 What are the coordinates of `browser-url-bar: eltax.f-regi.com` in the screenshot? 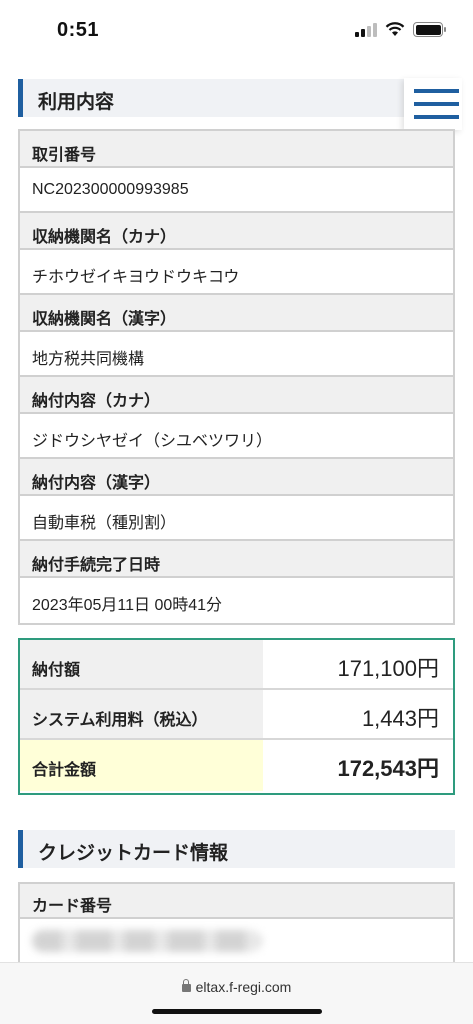 It's located at (236, 993).